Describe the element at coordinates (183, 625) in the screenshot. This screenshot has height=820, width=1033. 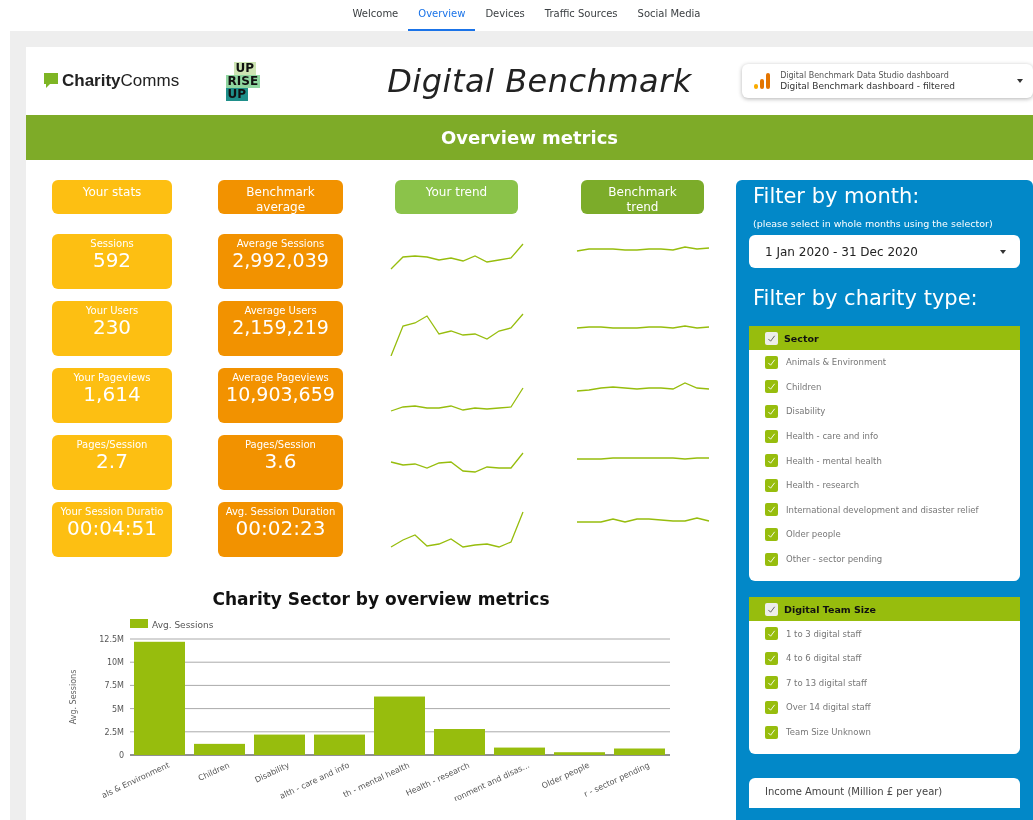
I see `legend-label: Avg. Sessions` at that location.